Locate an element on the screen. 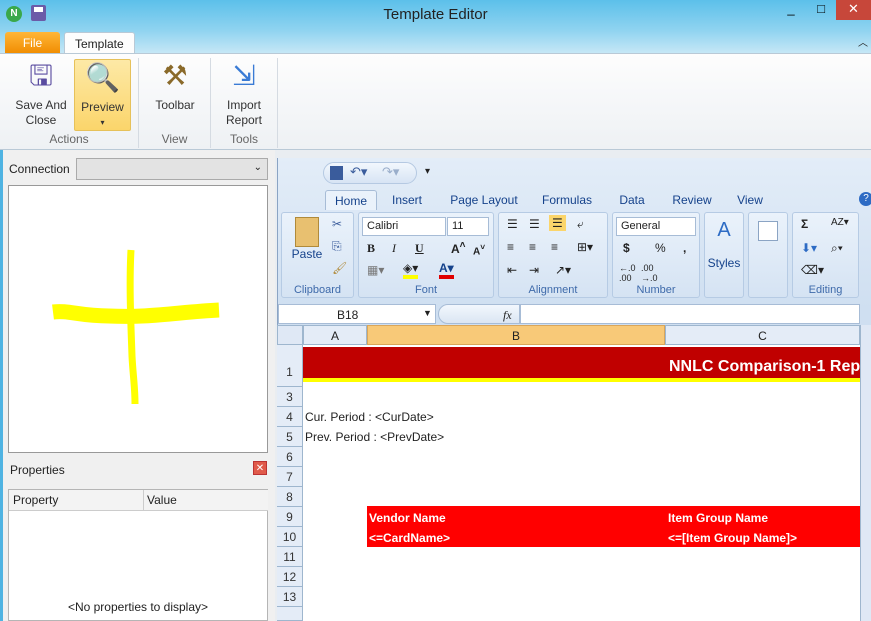 This screenshot has height=621, width=871. row-header: 12 is located at coordinates (290, 577).